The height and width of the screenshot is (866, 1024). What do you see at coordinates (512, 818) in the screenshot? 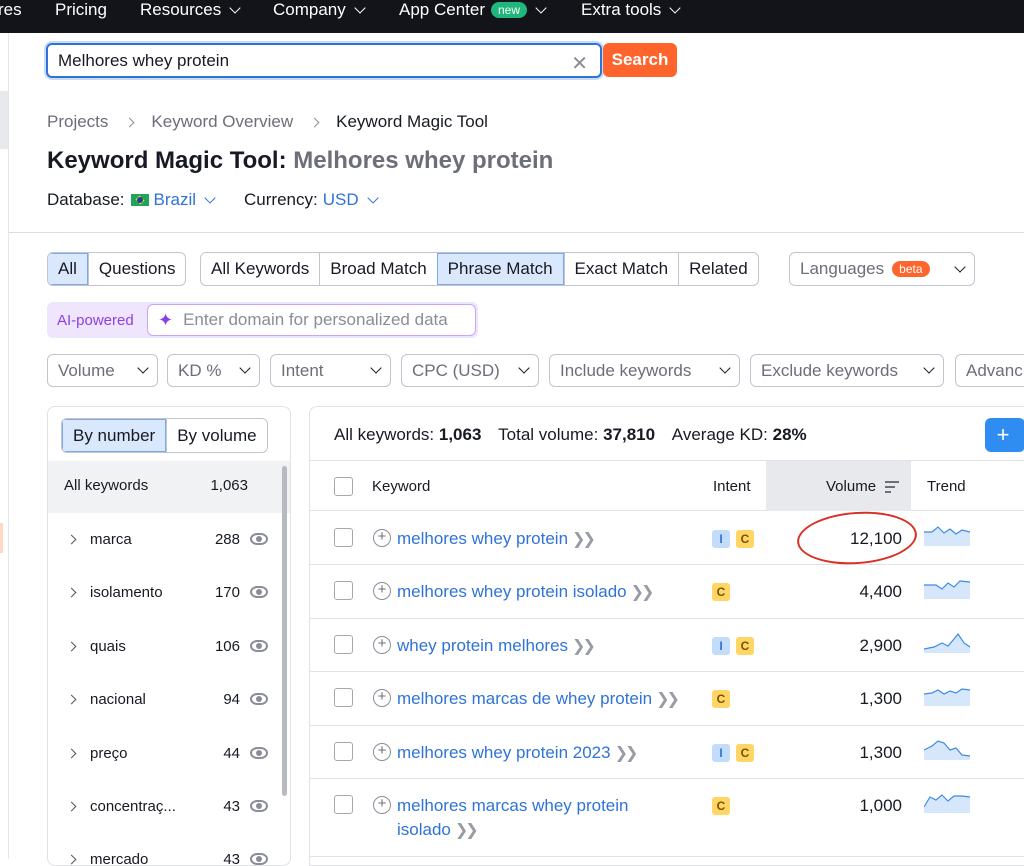
I see `keyword-link: melhores marcas whey protein isolado ❯❯` at bounding box center [512, 818].